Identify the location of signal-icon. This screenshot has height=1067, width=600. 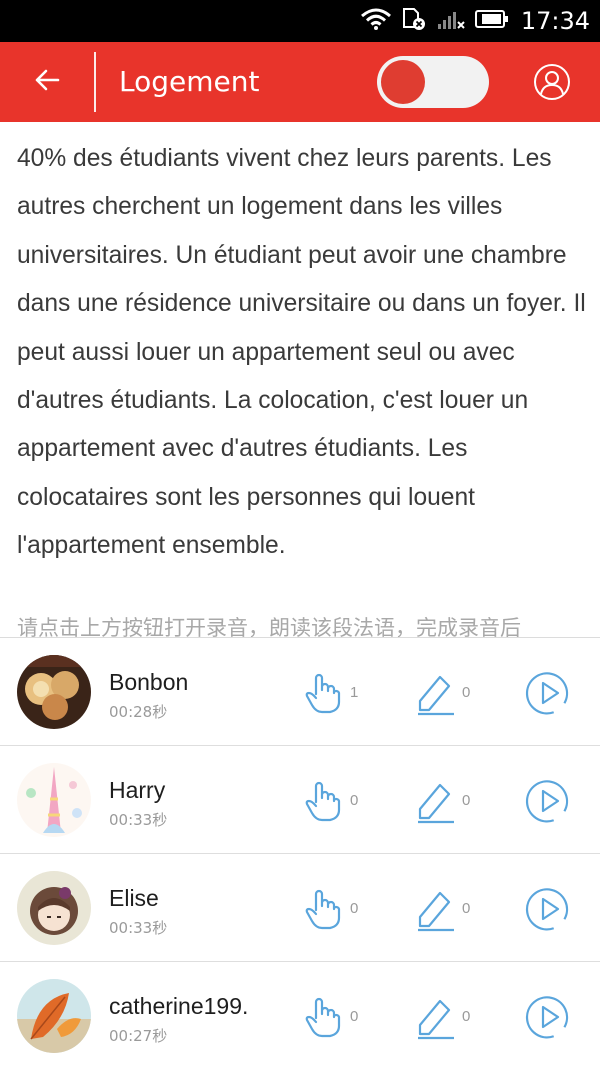
(451, 21).